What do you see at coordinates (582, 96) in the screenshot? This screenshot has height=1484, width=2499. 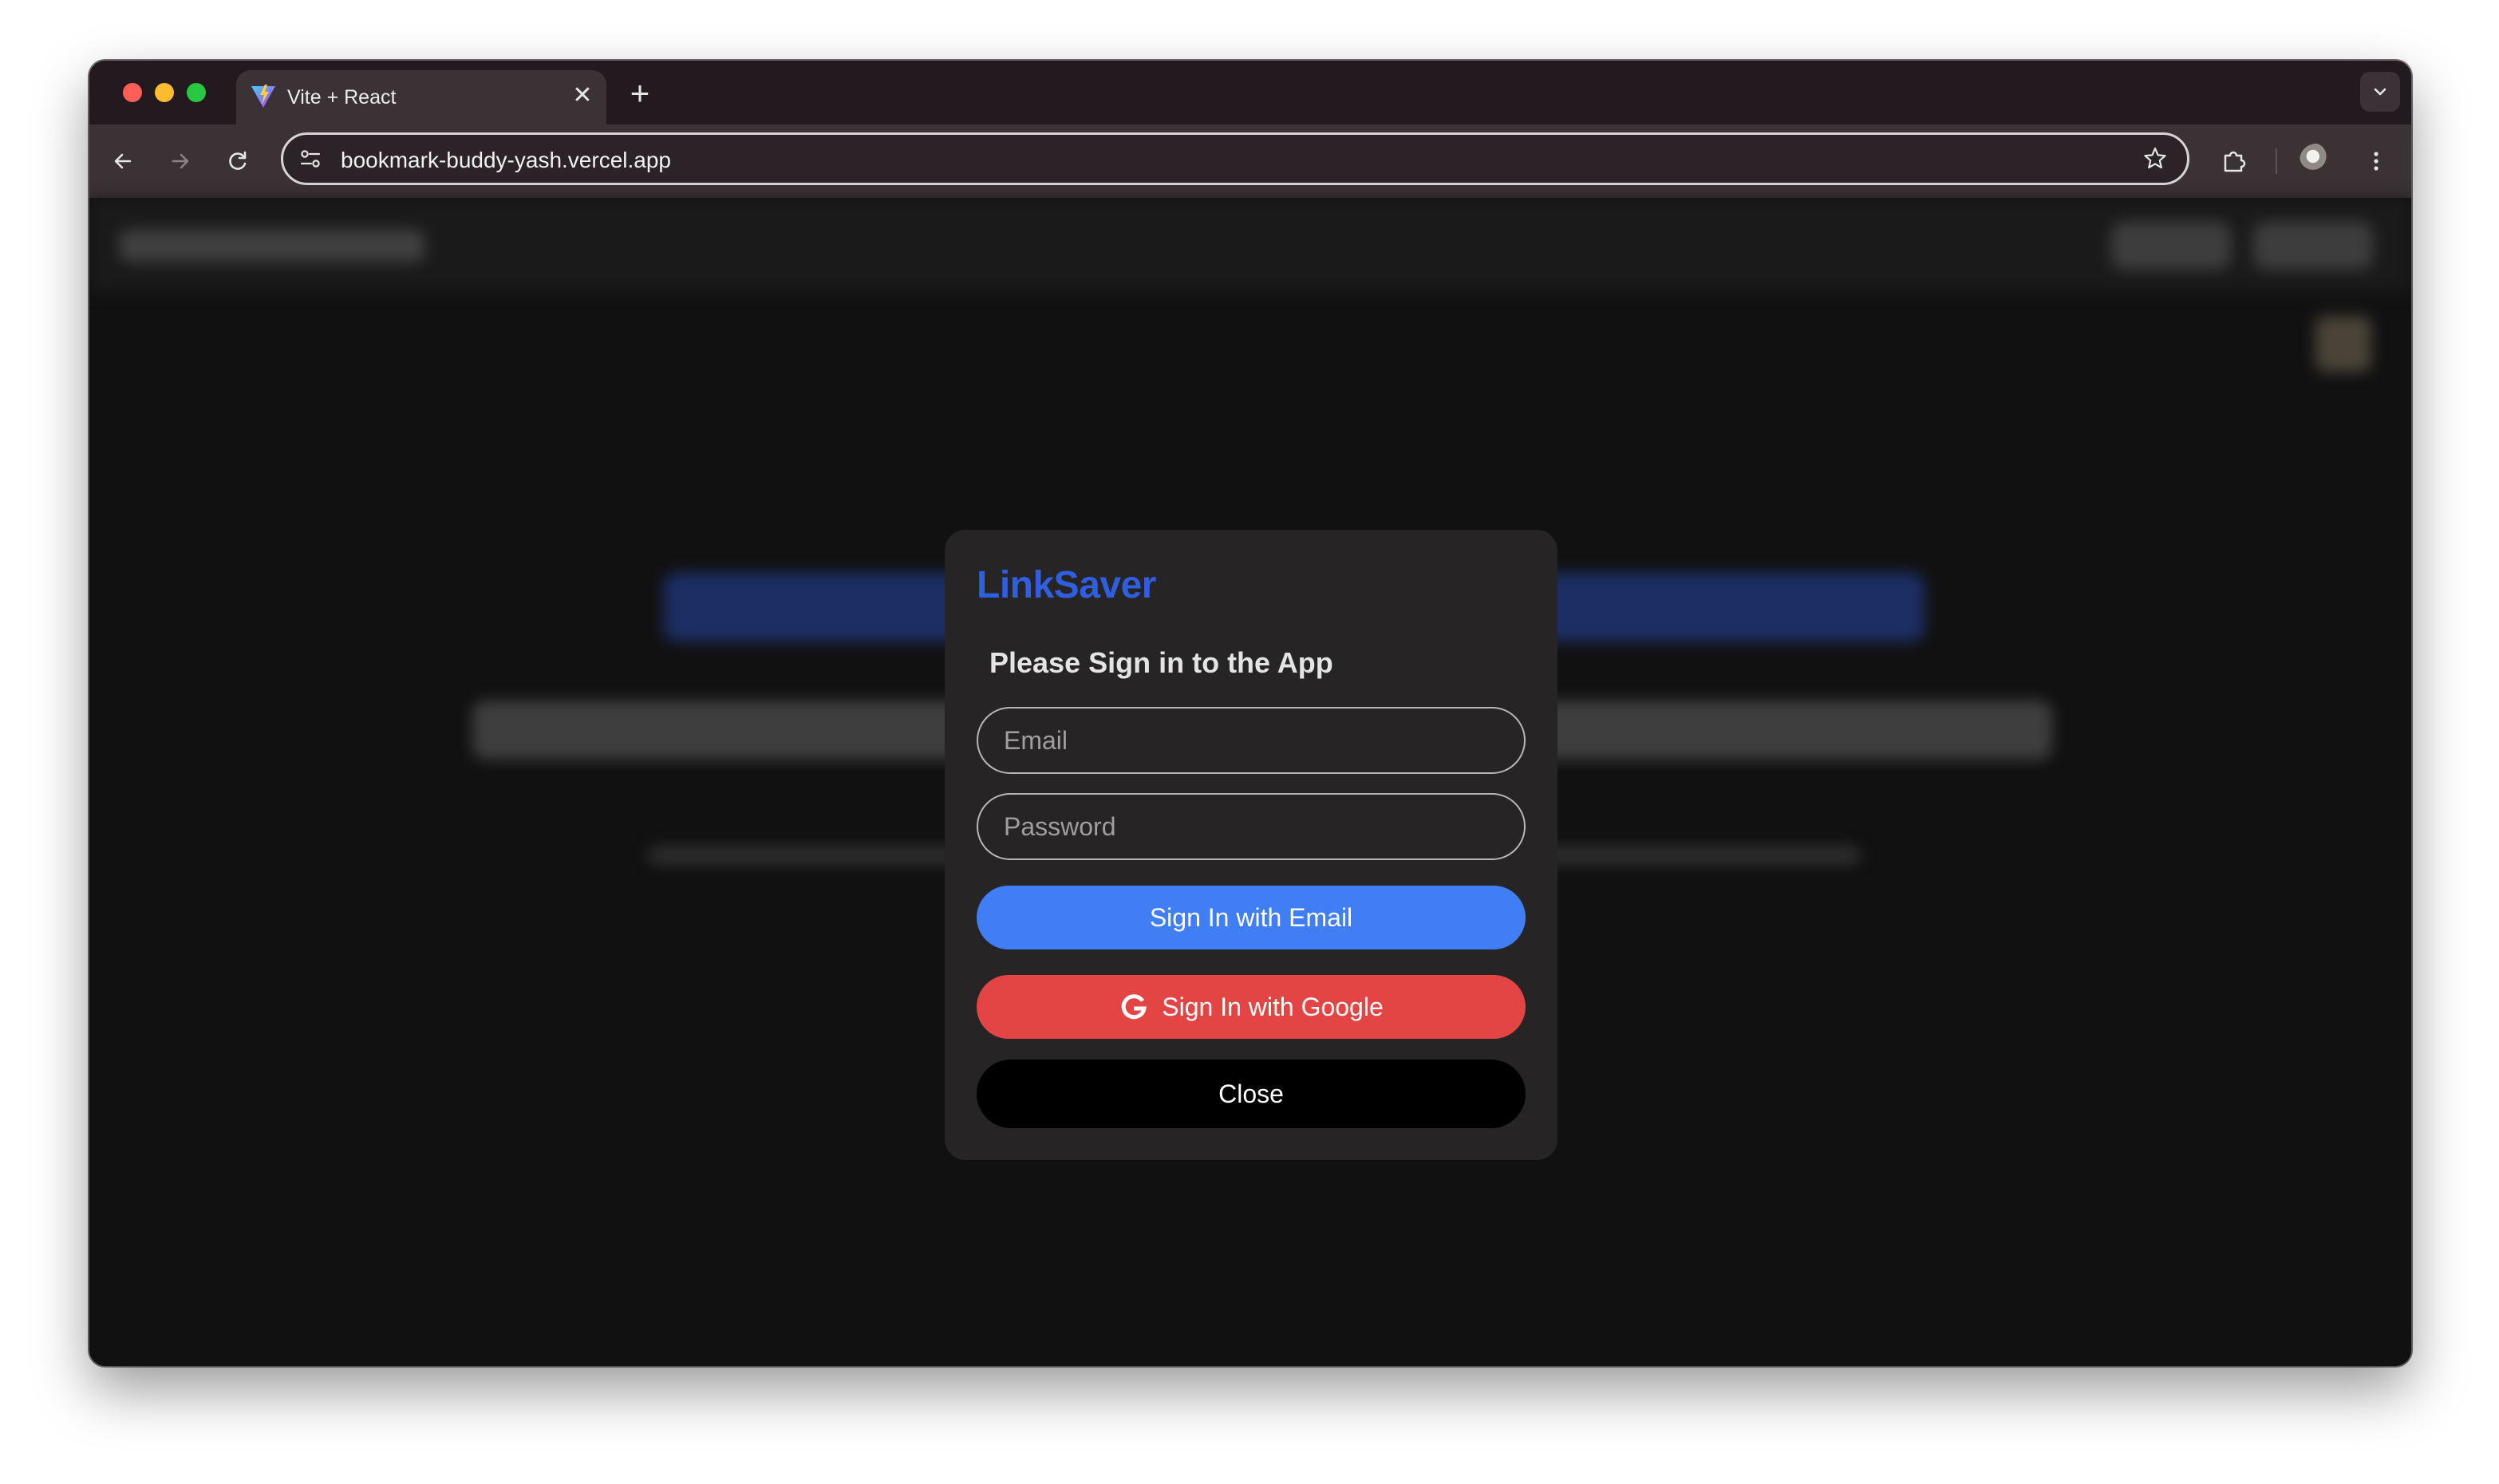 I see `tab-close-icon: ✕` at bounding box center [582, 96].